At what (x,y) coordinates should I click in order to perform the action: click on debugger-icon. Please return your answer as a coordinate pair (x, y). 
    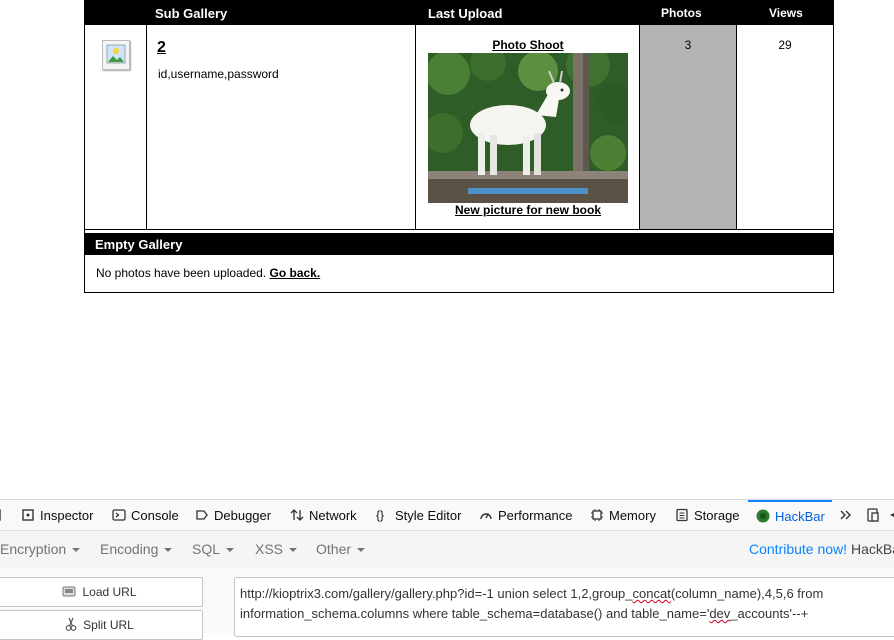
    Looking at the image, I should click on (202, 515).